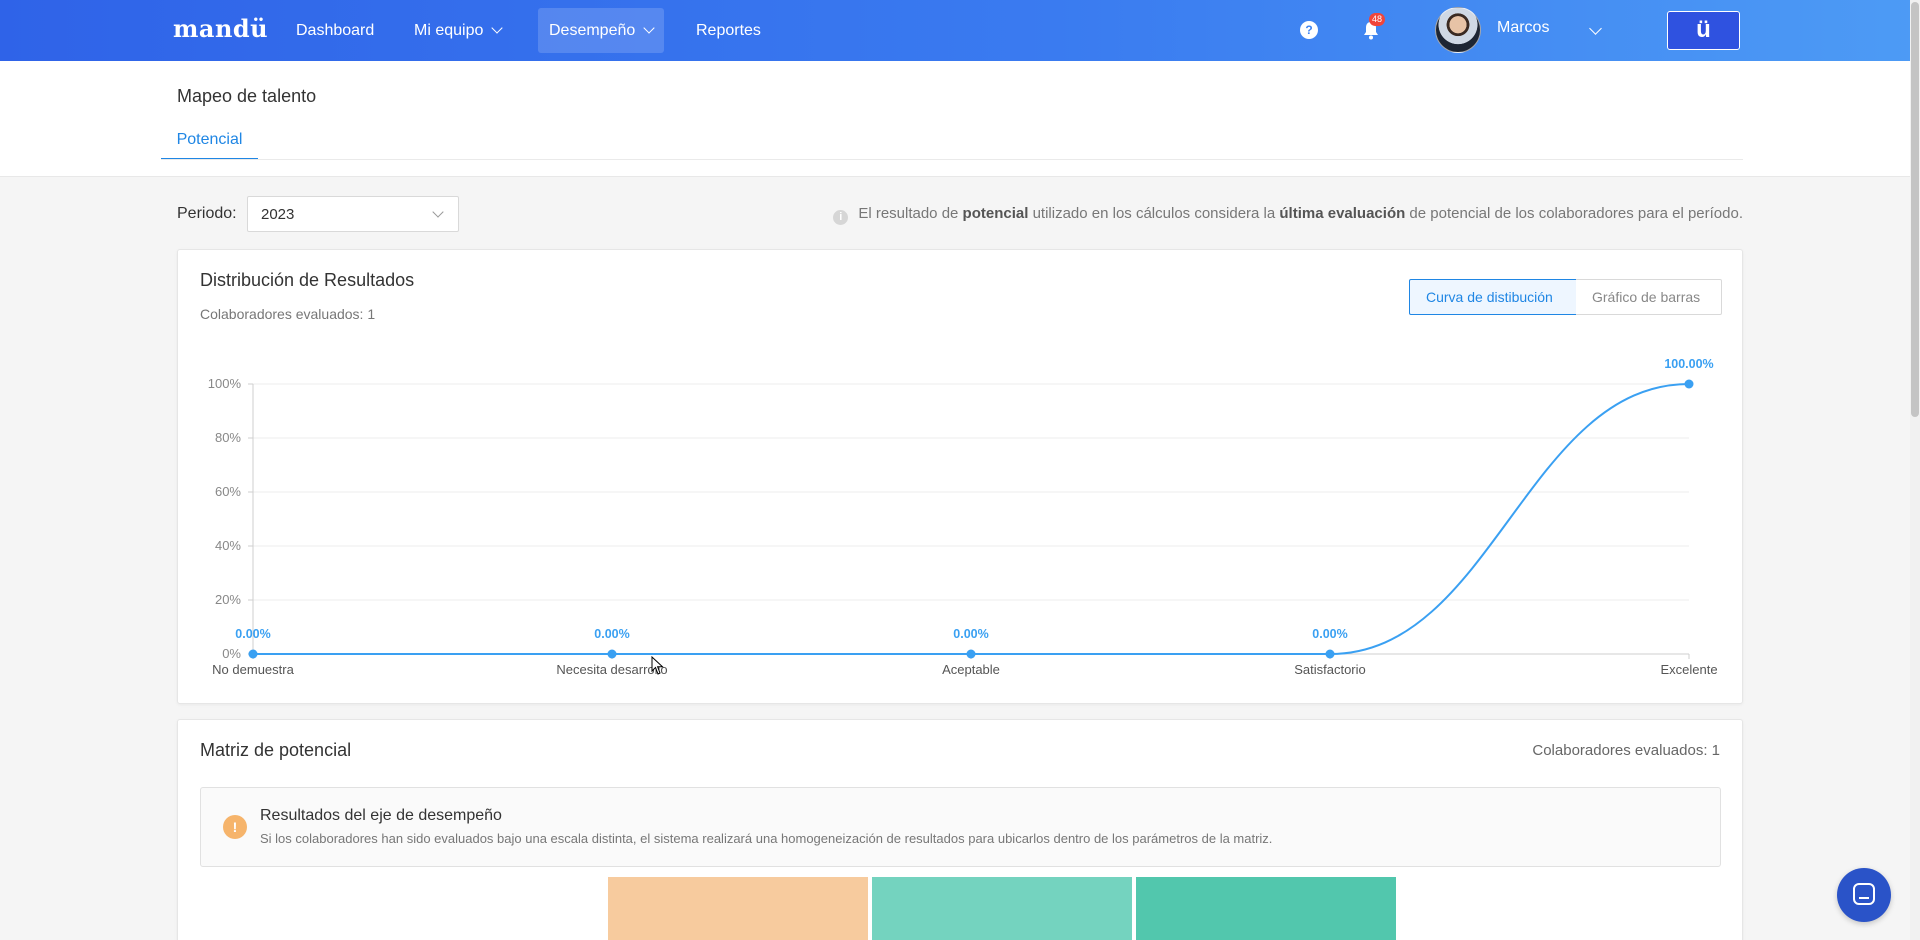 This screenshot has width=1920, height=940. I want to click on nav-desempeno: Desempeño, so click(601, 30).